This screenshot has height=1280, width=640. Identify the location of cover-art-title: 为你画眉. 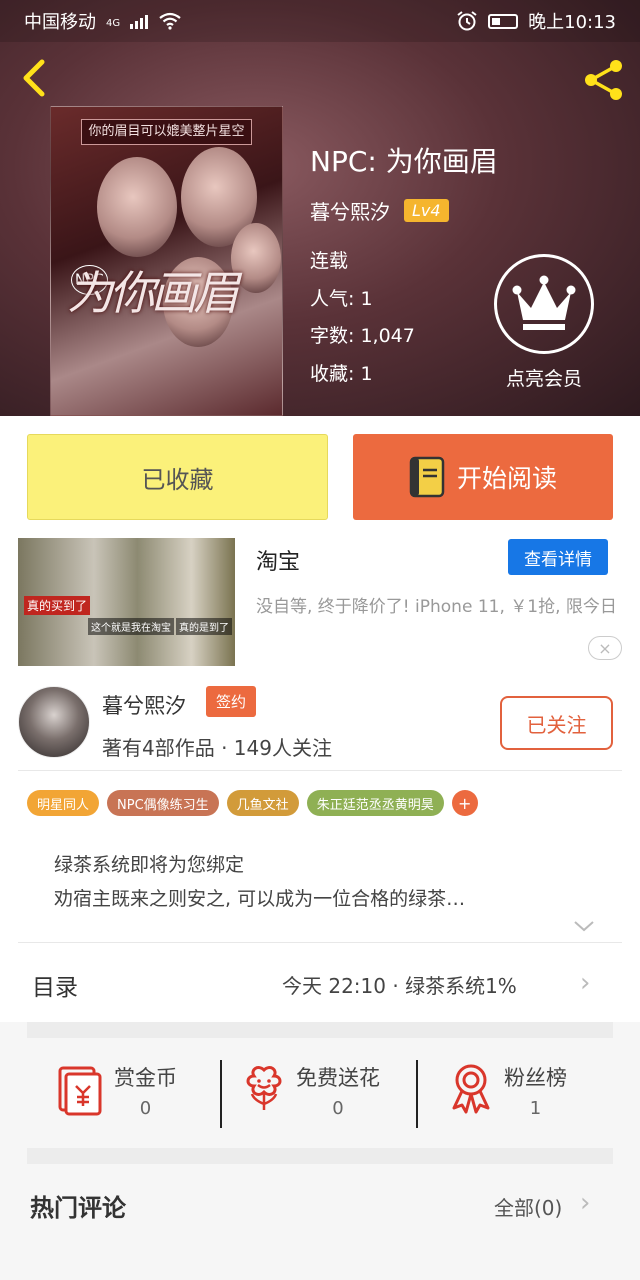
(153, 293).